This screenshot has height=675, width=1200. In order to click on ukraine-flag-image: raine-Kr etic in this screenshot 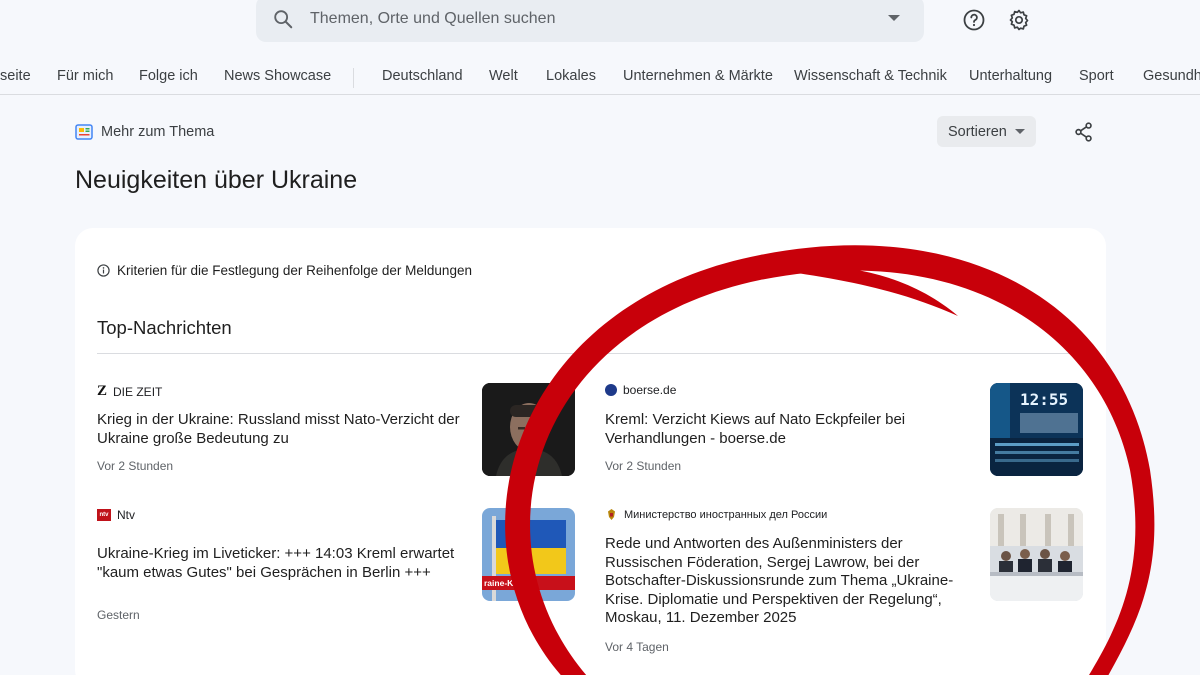, I will do `click(528, 554)`.